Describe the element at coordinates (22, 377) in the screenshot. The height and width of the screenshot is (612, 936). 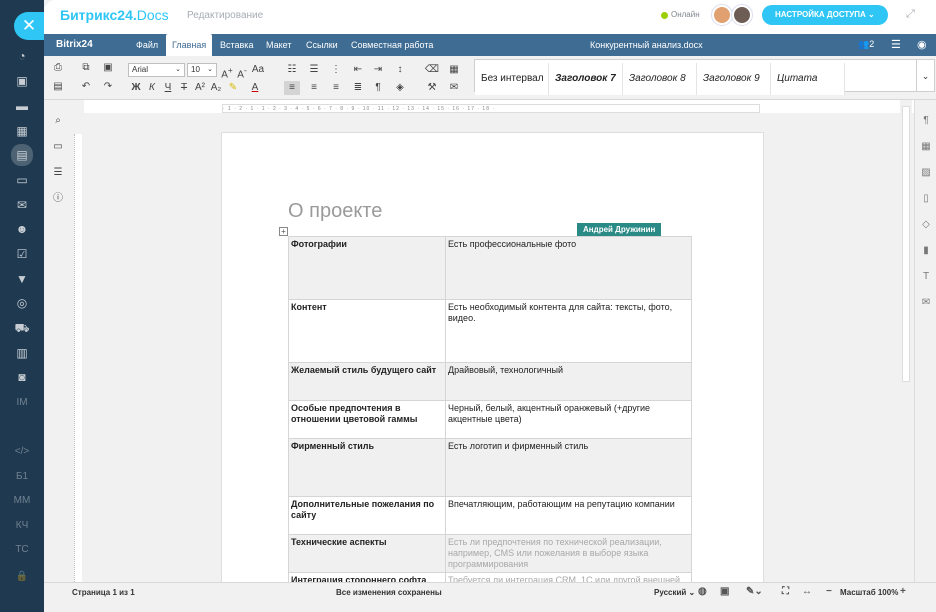
I see `robot-icon: ◙` at that location.